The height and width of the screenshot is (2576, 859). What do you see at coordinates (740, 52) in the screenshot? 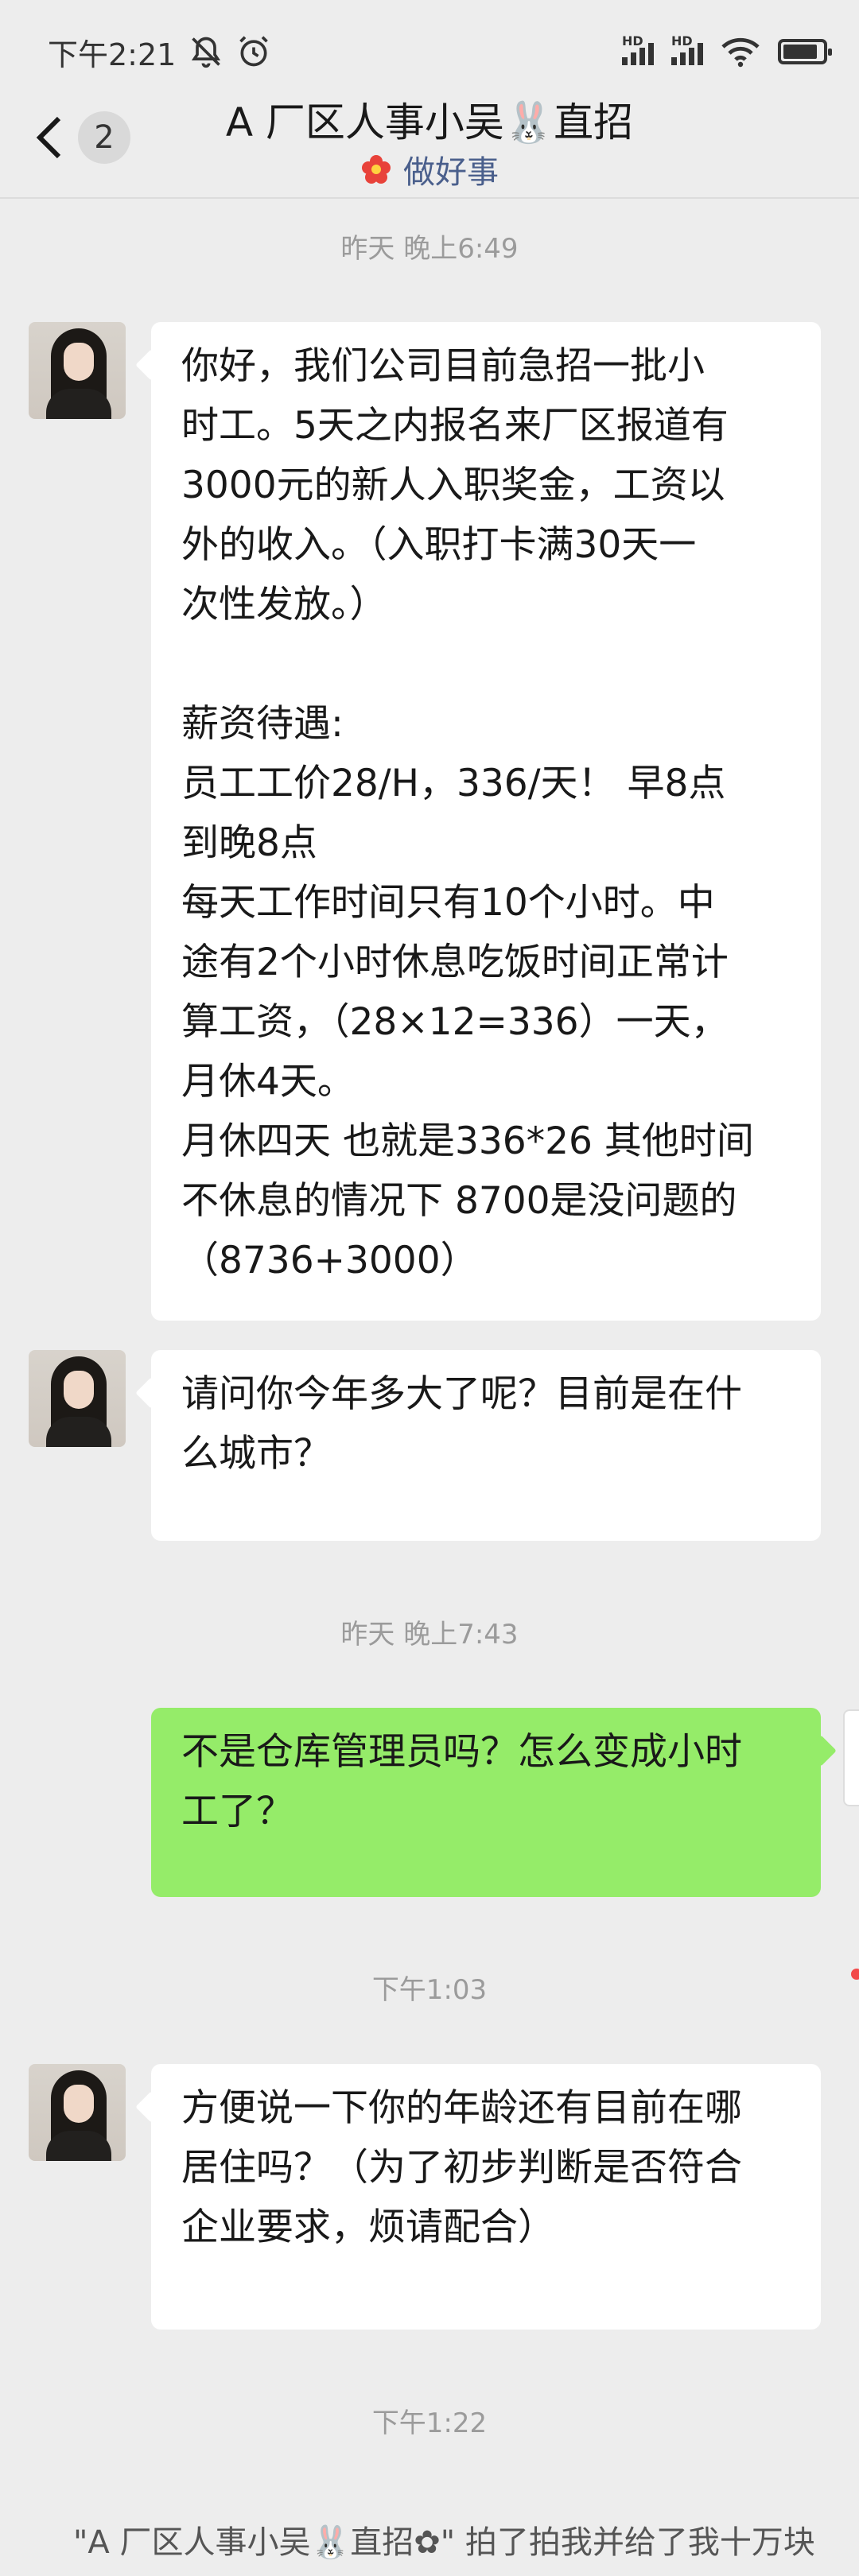
I see `wifi-icon` at bounding box center [740, 52].